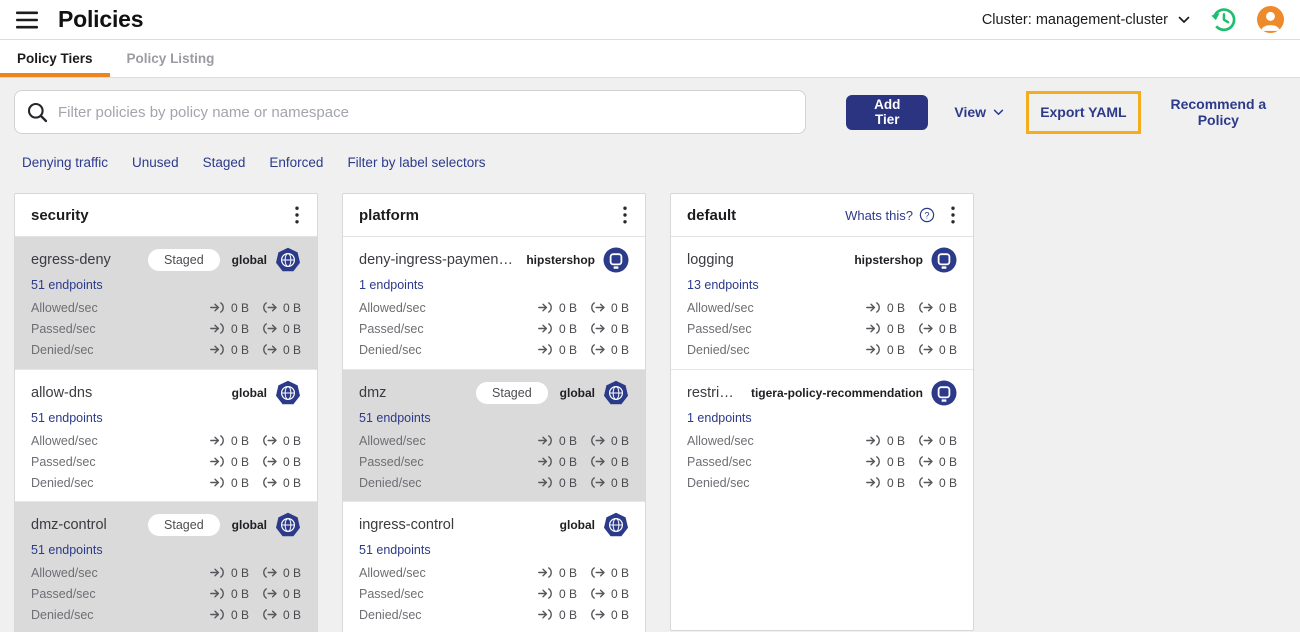 This screenshot has height=632, width=1300. What do you see at coordinates (62, 615) in the screenshot?
I see `stat-label: Denied/sec` at bounding box center [62, 615].